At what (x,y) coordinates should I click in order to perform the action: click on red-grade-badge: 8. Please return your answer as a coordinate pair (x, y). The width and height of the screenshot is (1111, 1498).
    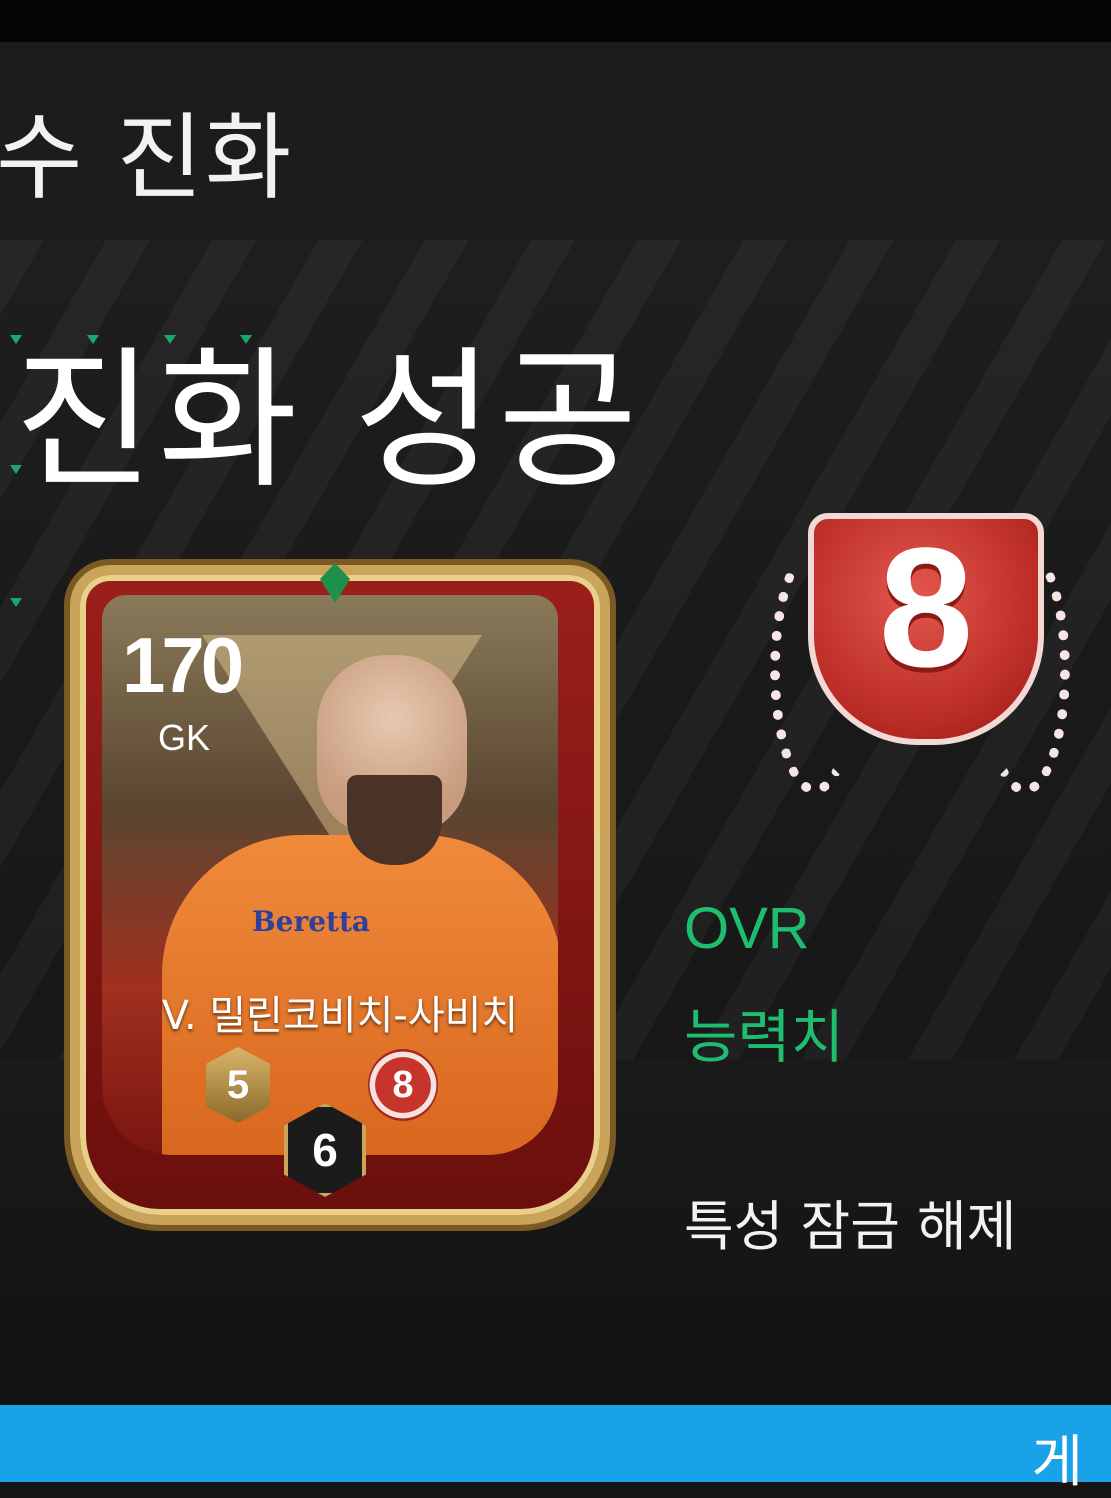
    Looking at the image, I should click on (403, 1085).